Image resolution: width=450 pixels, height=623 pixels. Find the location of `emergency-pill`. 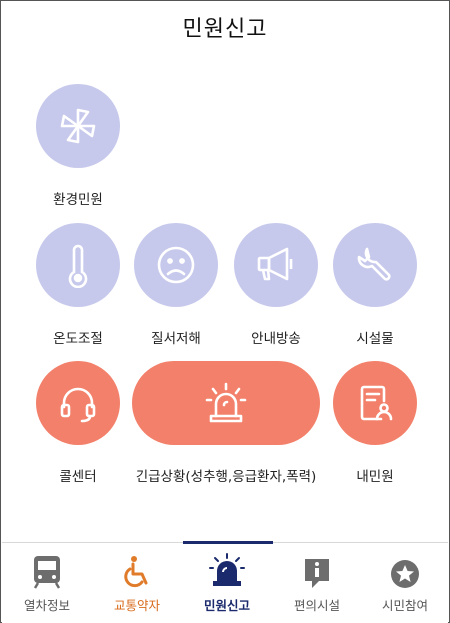

emergency-pill is located at coordinates (226, 403).